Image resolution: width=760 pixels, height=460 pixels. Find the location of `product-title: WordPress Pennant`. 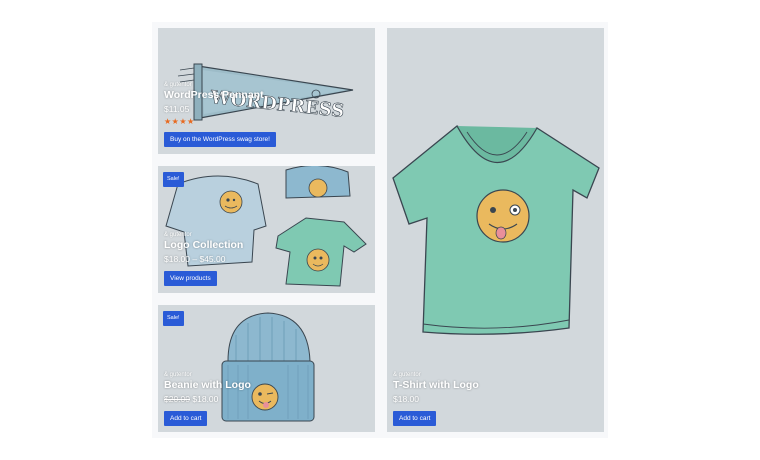

product-title: WordPress Pennant is located at coordinates (220, 95).